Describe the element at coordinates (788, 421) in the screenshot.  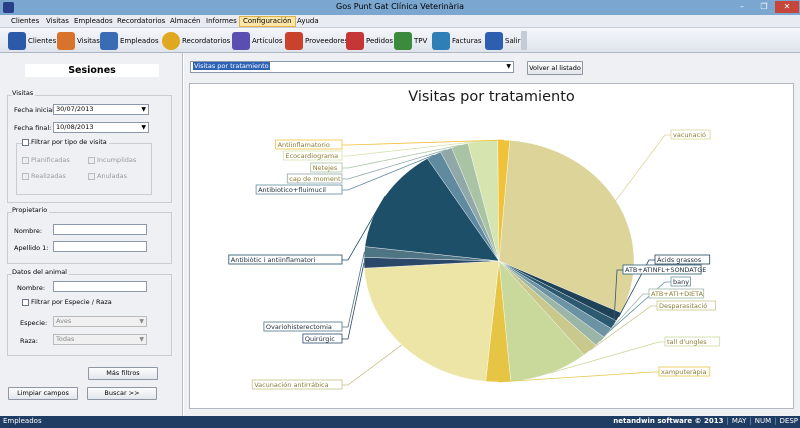
I see `status-scroll: DESP` at that location.